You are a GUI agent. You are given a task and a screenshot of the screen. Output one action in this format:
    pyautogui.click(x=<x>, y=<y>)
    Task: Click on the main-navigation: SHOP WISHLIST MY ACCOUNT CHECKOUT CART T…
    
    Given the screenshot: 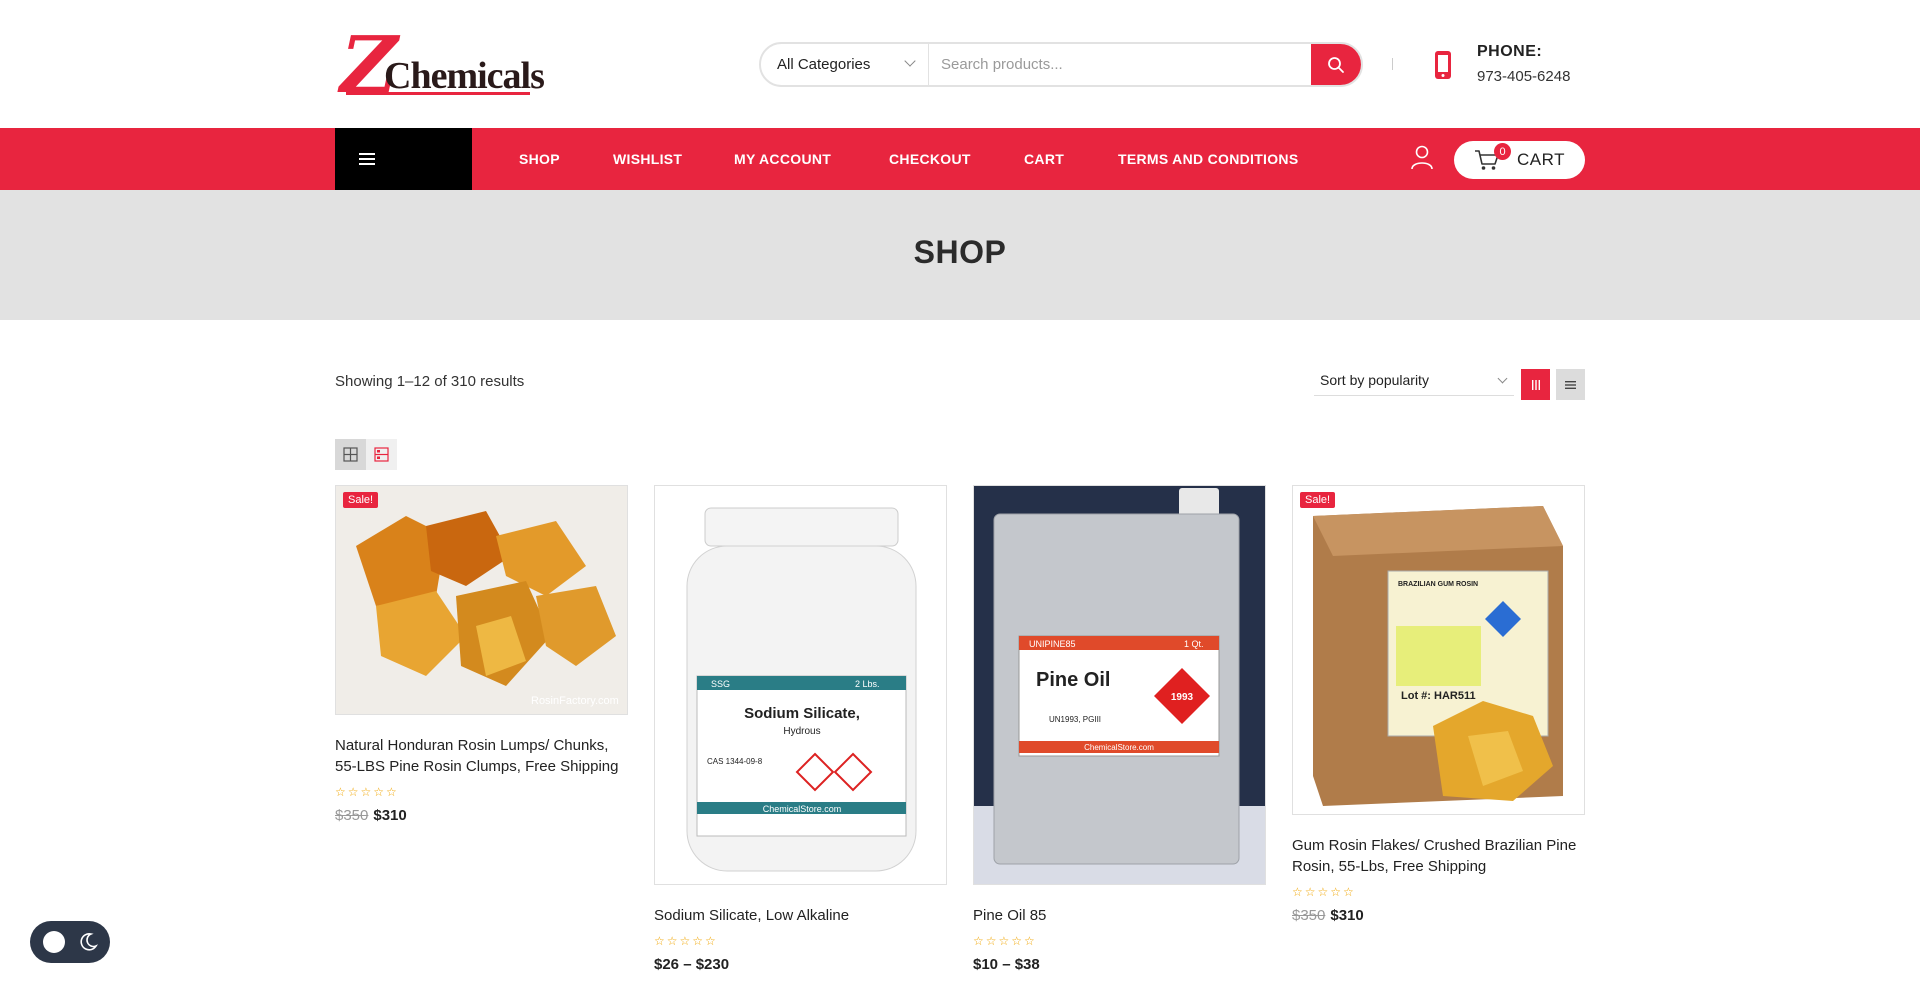 What is the action you would take?
    pyautogui.click(x=960, y=159)
    